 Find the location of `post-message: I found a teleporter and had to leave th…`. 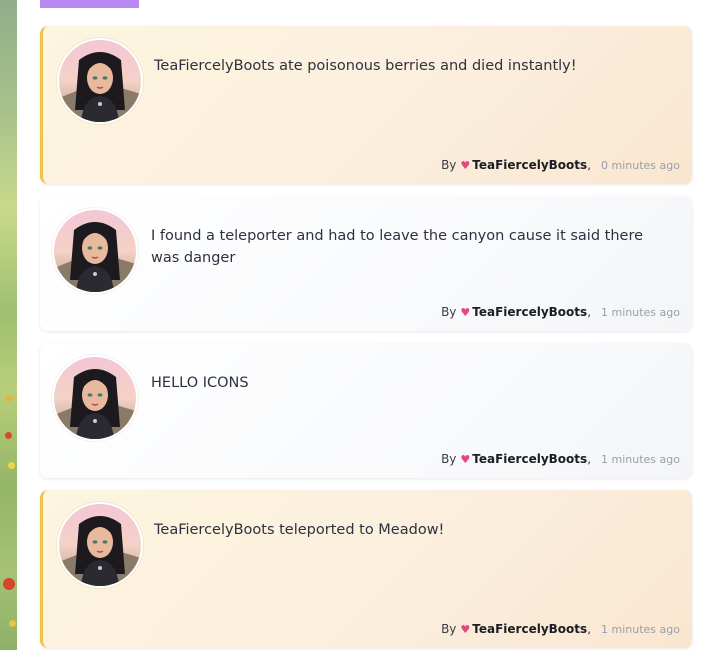

post-message: I found a teleporter and had to leave th… is located at coordinates (397, 247).